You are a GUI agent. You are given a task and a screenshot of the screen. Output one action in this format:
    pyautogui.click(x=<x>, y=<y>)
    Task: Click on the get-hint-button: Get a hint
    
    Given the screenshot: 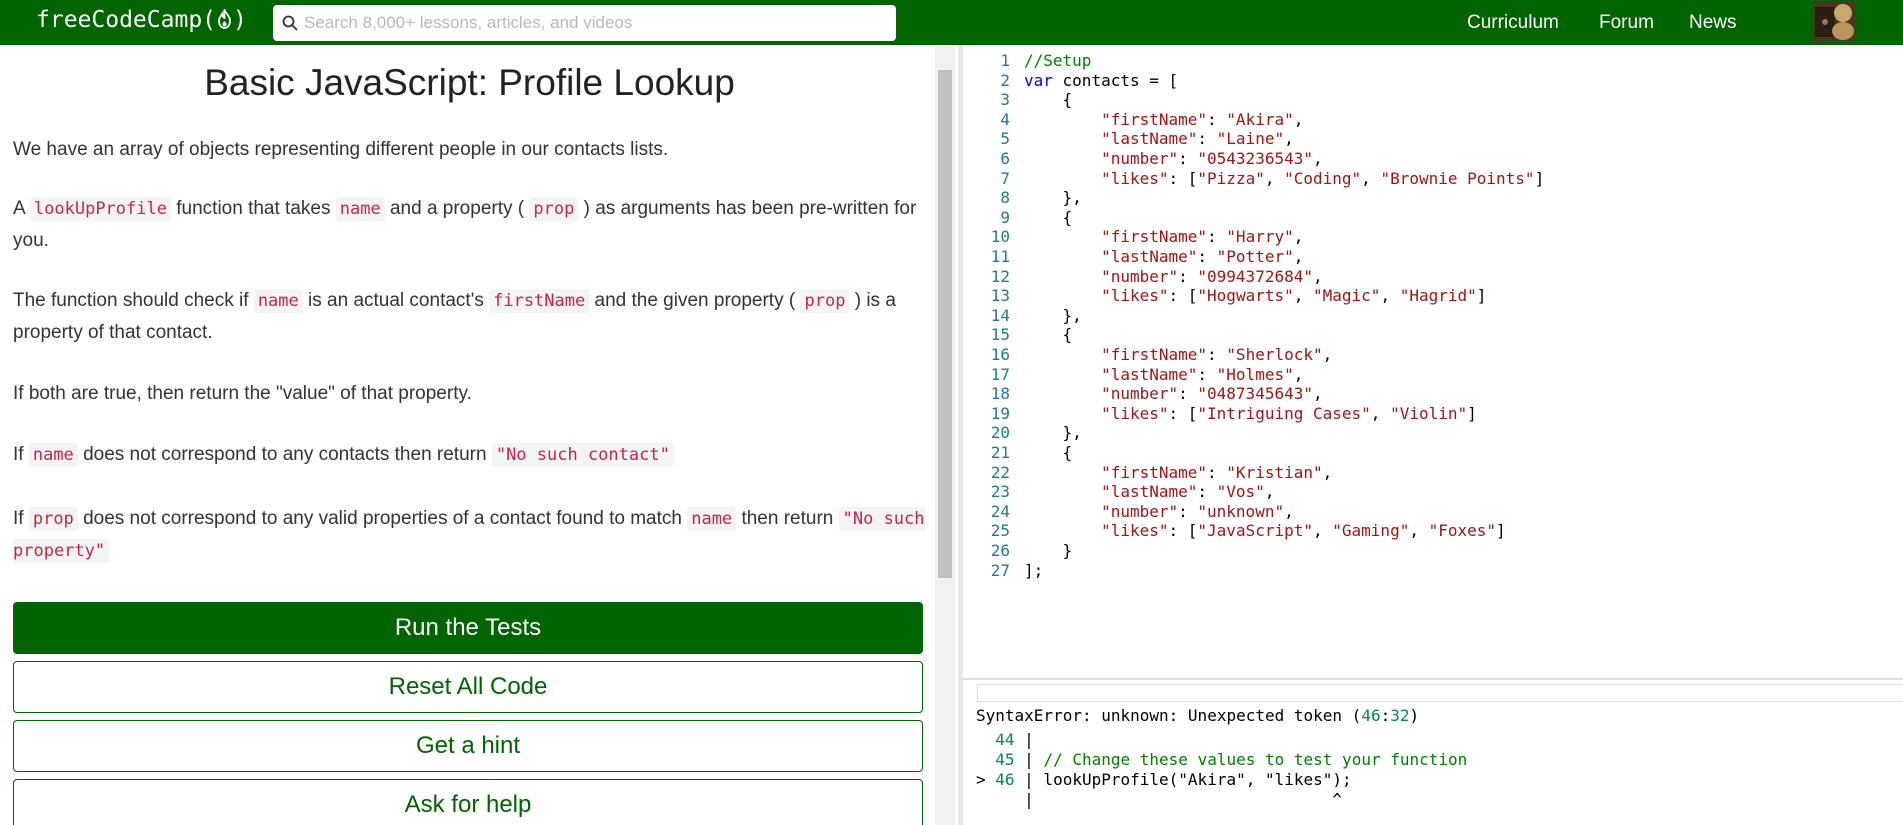 What is the action you would take?
    pyautogui.click(x=468, y=746)
    